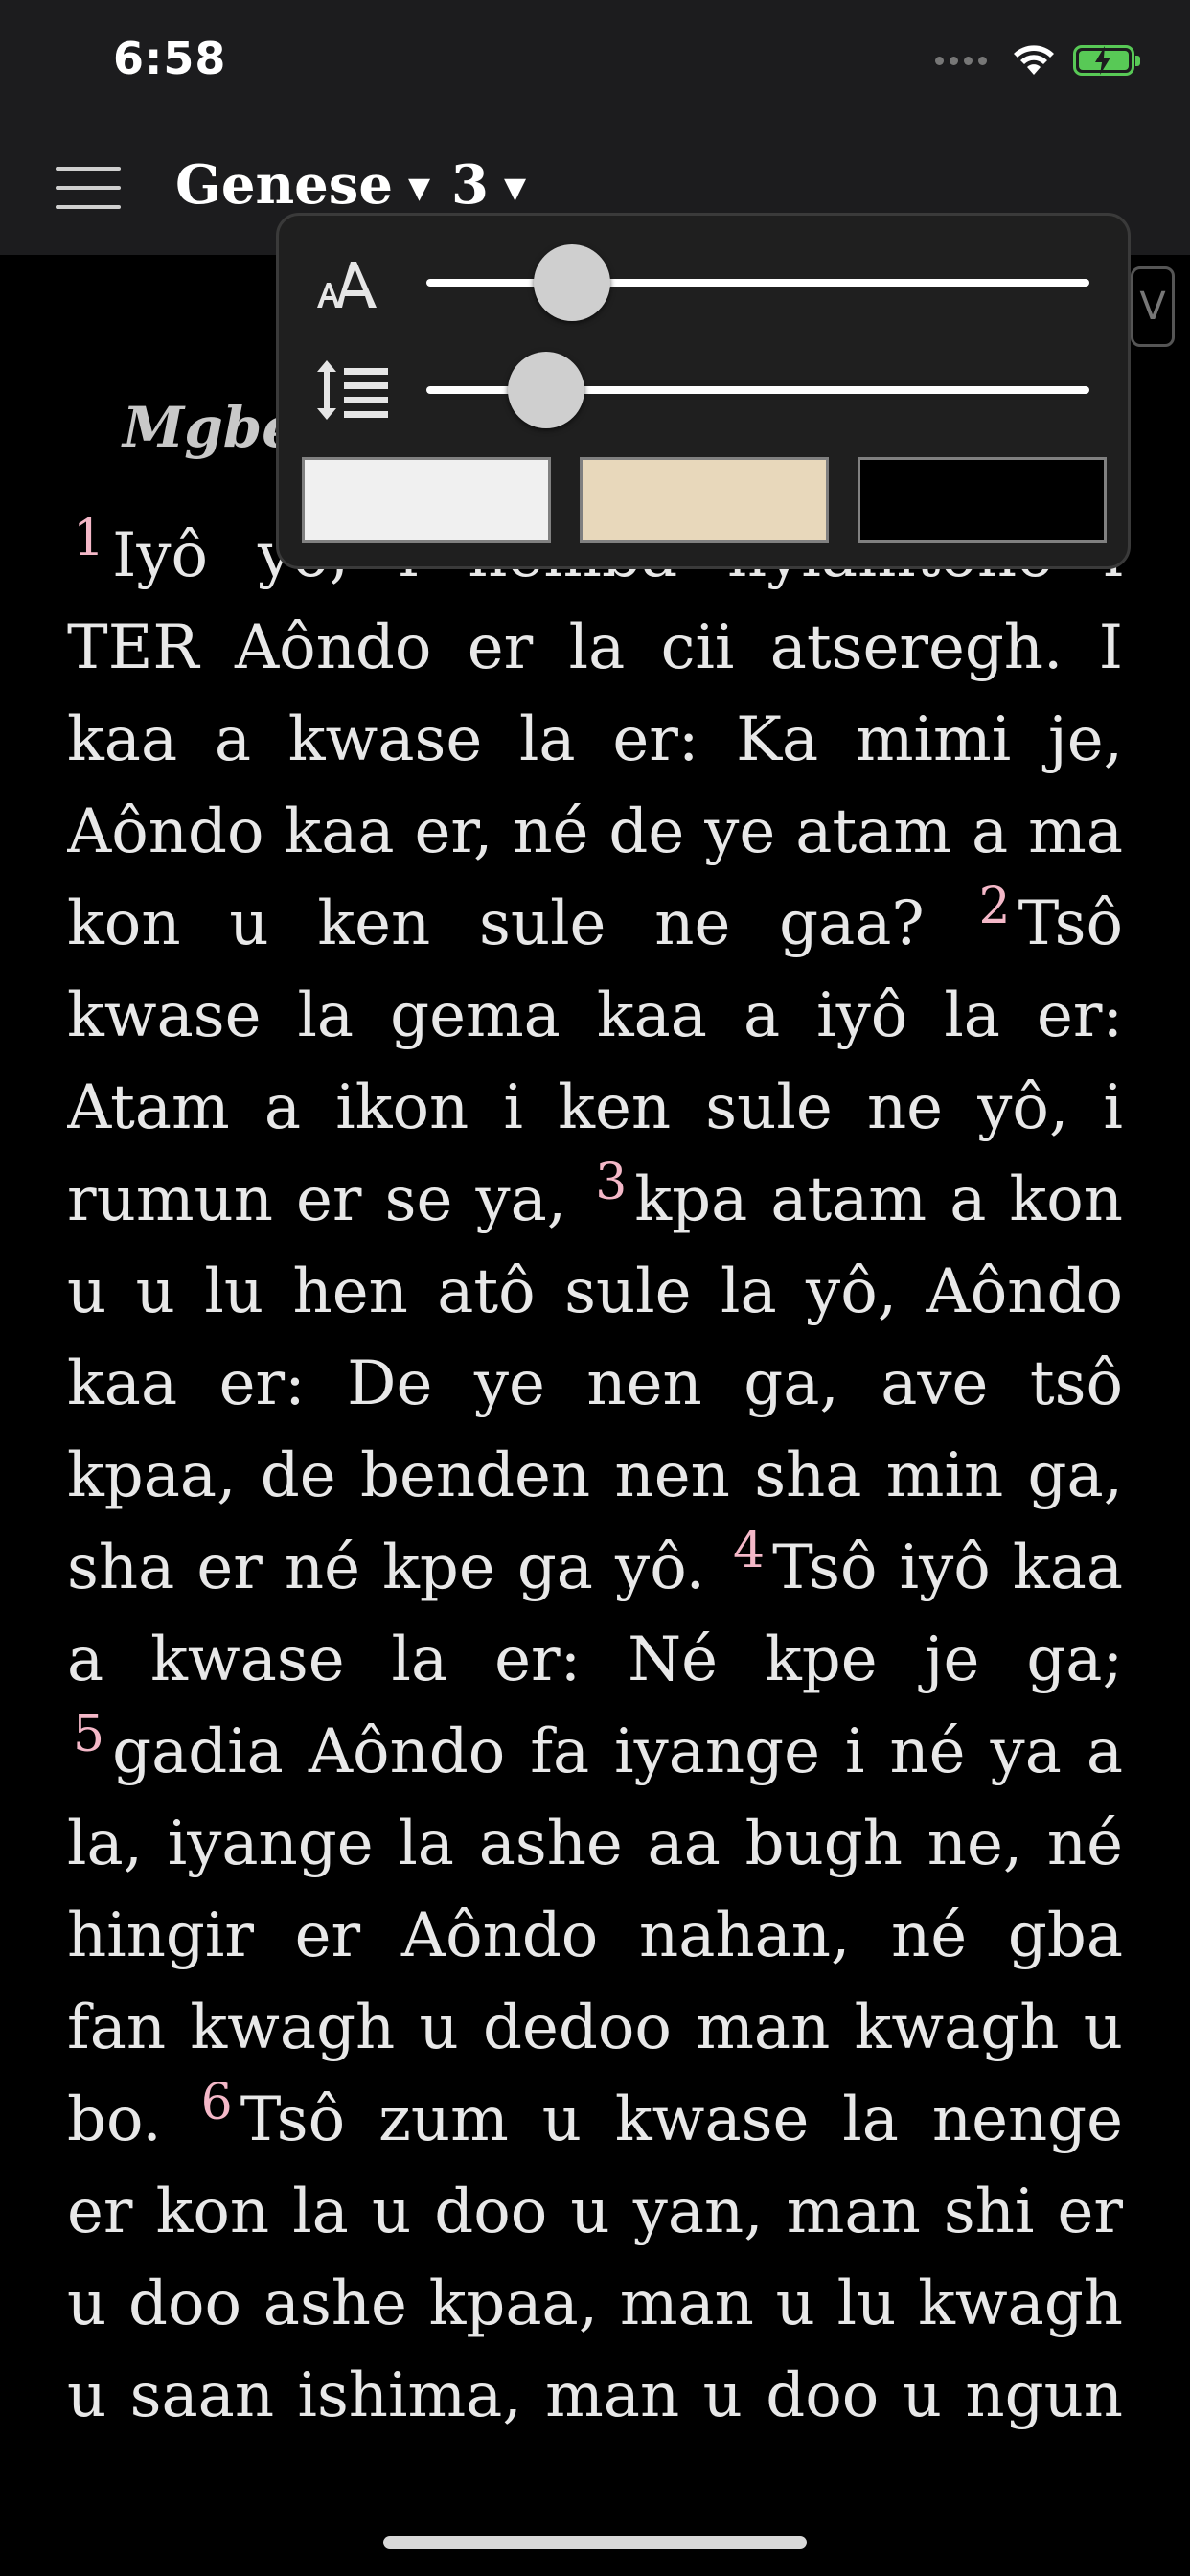 The height and width of the screenshot is (2576, 1190). I want to click on book-name: Genese, so click(284, 185).